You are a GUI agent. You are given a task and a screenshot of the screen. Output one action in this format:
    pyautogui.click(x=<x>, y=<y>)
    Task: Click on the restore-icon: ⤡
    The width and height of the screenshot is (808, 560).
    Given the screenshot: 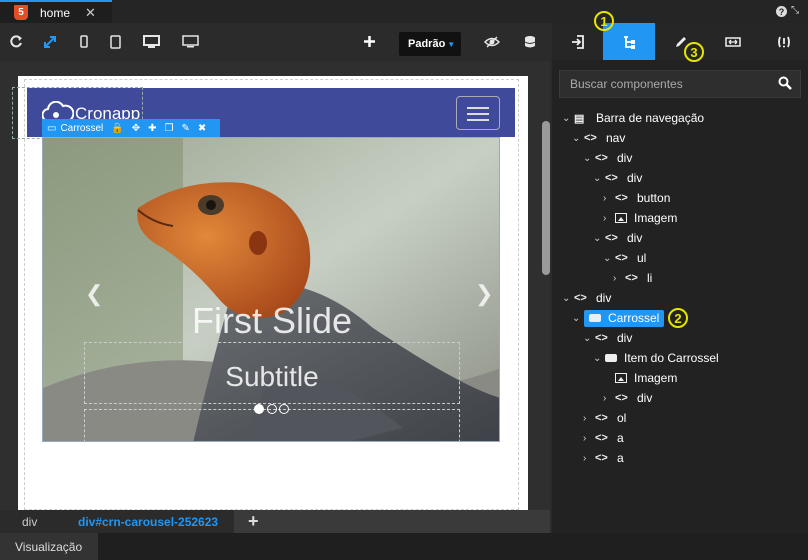 What is the action you would take?
    pyautogui.click(x=795, y=10)
    